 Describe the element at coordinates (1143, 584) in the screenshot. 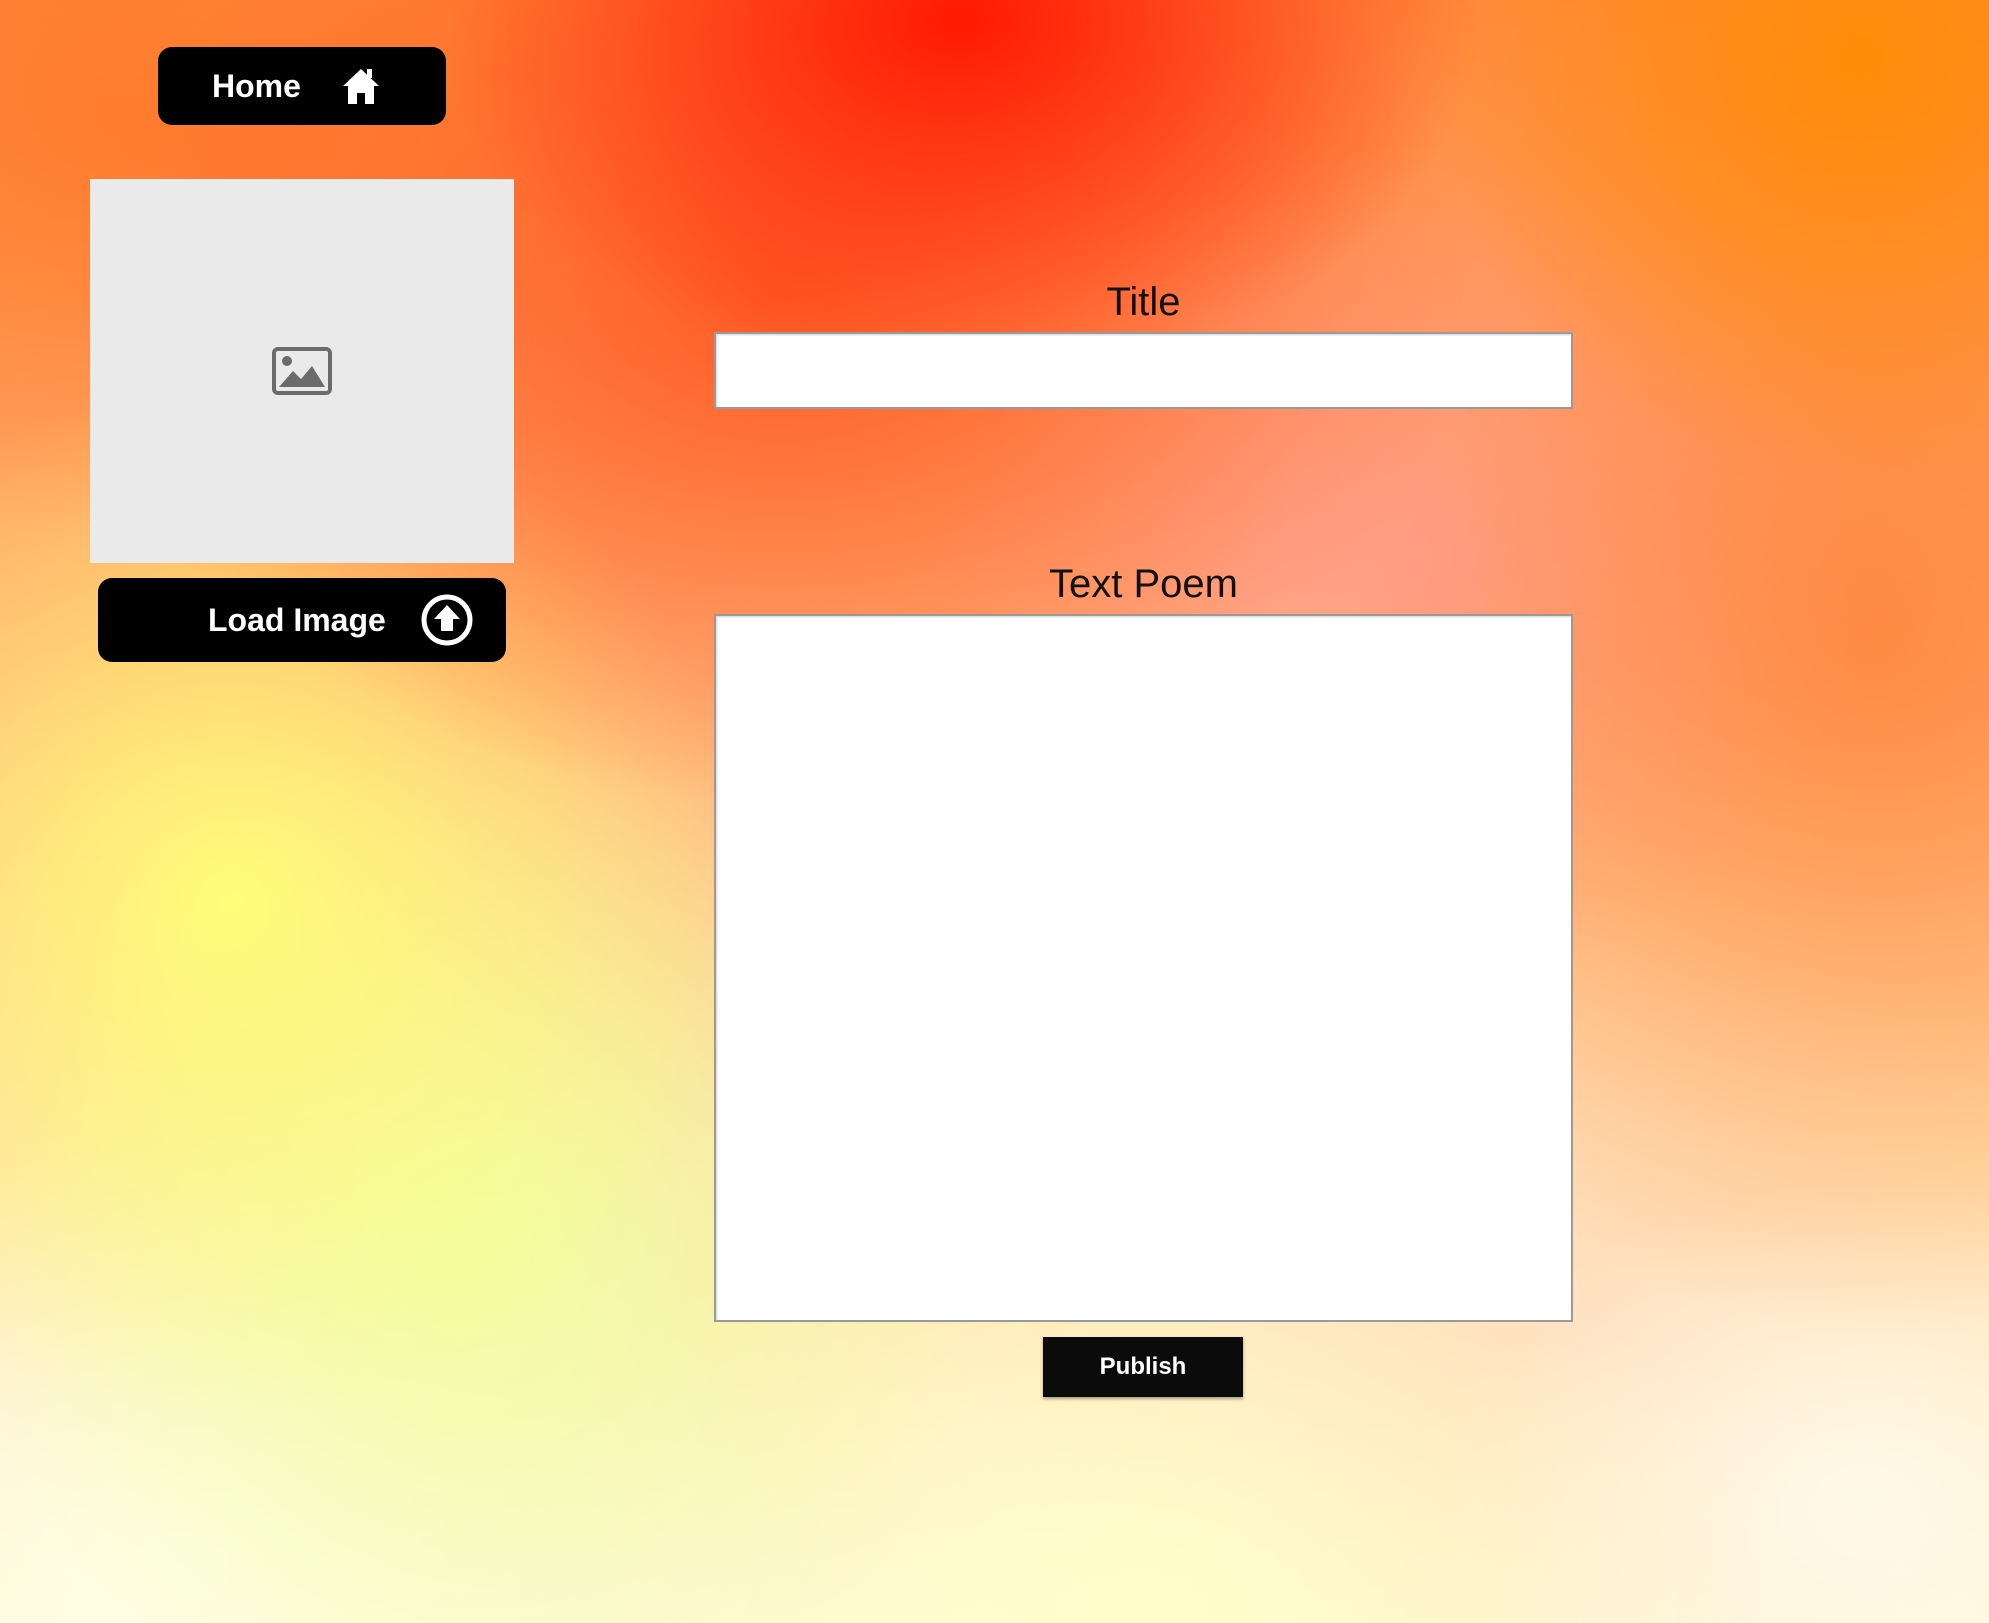

I see `poem-label: Text Poem` at that location.